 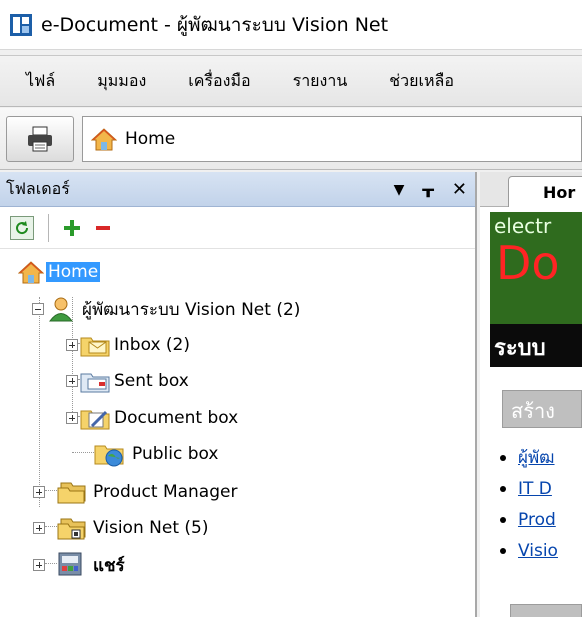 What do you see at coordinates (165, 492) in the screenshot?
I see `tree-item-label: Product Manager` at bounding box center [165, 492].